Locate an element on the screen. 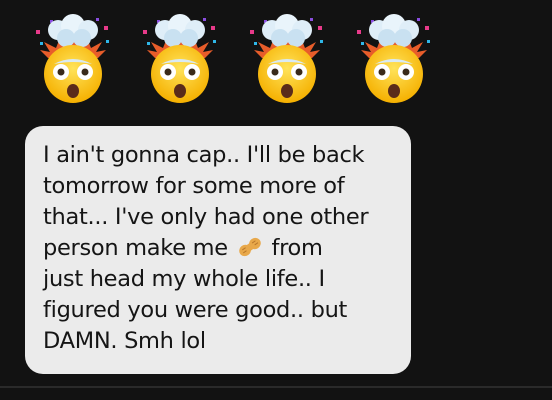 The image size is (552, 400). message-line: from is located at coordinates (293, 248).